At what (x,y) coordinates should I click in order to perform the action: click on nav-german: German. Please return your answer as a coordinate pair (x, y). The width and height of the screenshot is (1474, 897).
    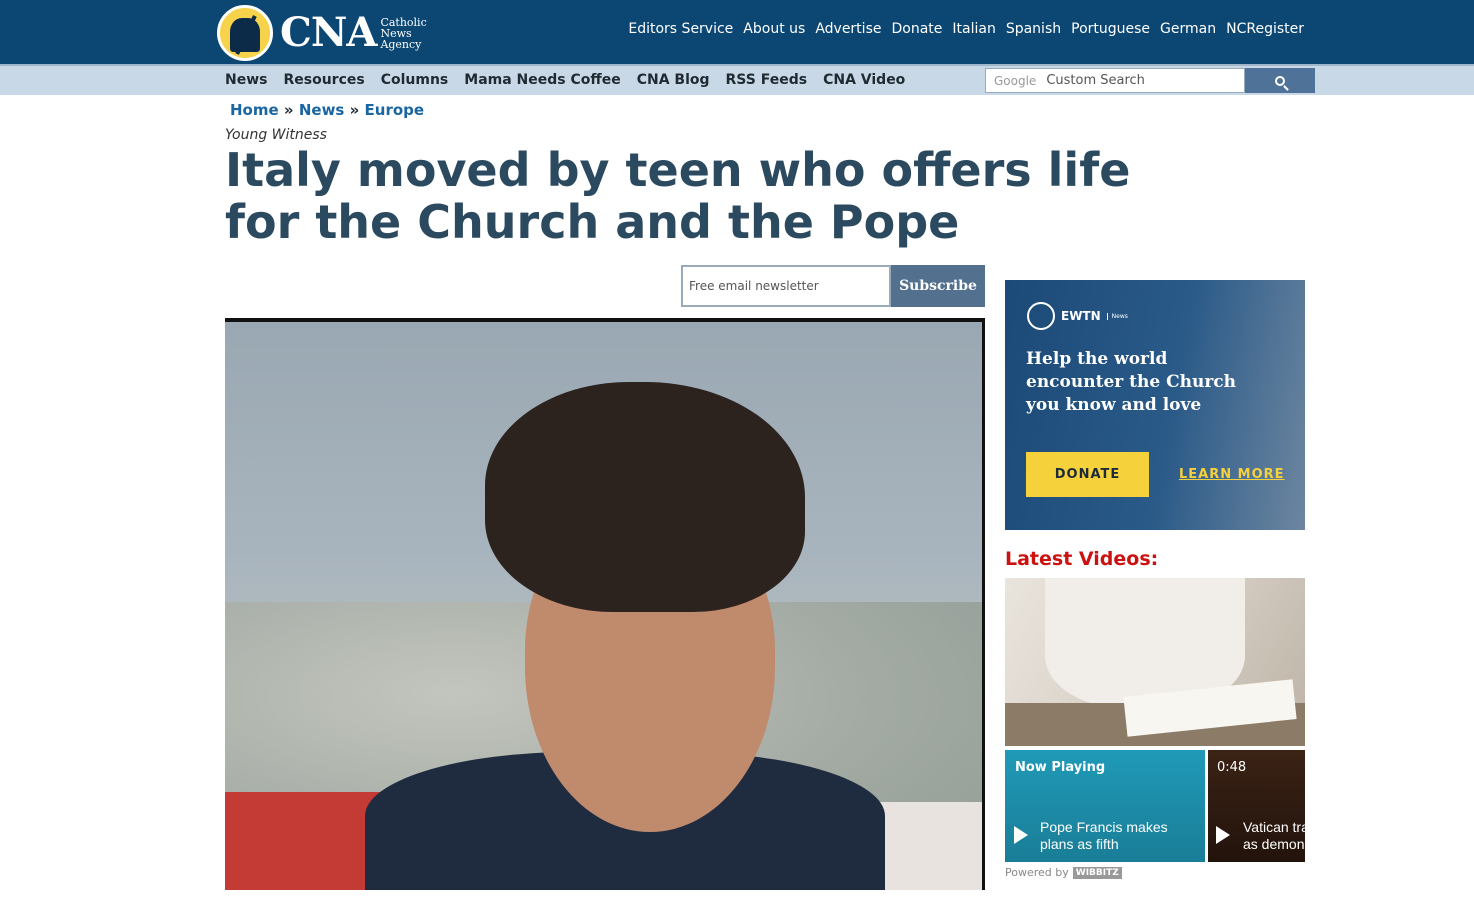
    Looking at the image, I should click on (1188, 29).